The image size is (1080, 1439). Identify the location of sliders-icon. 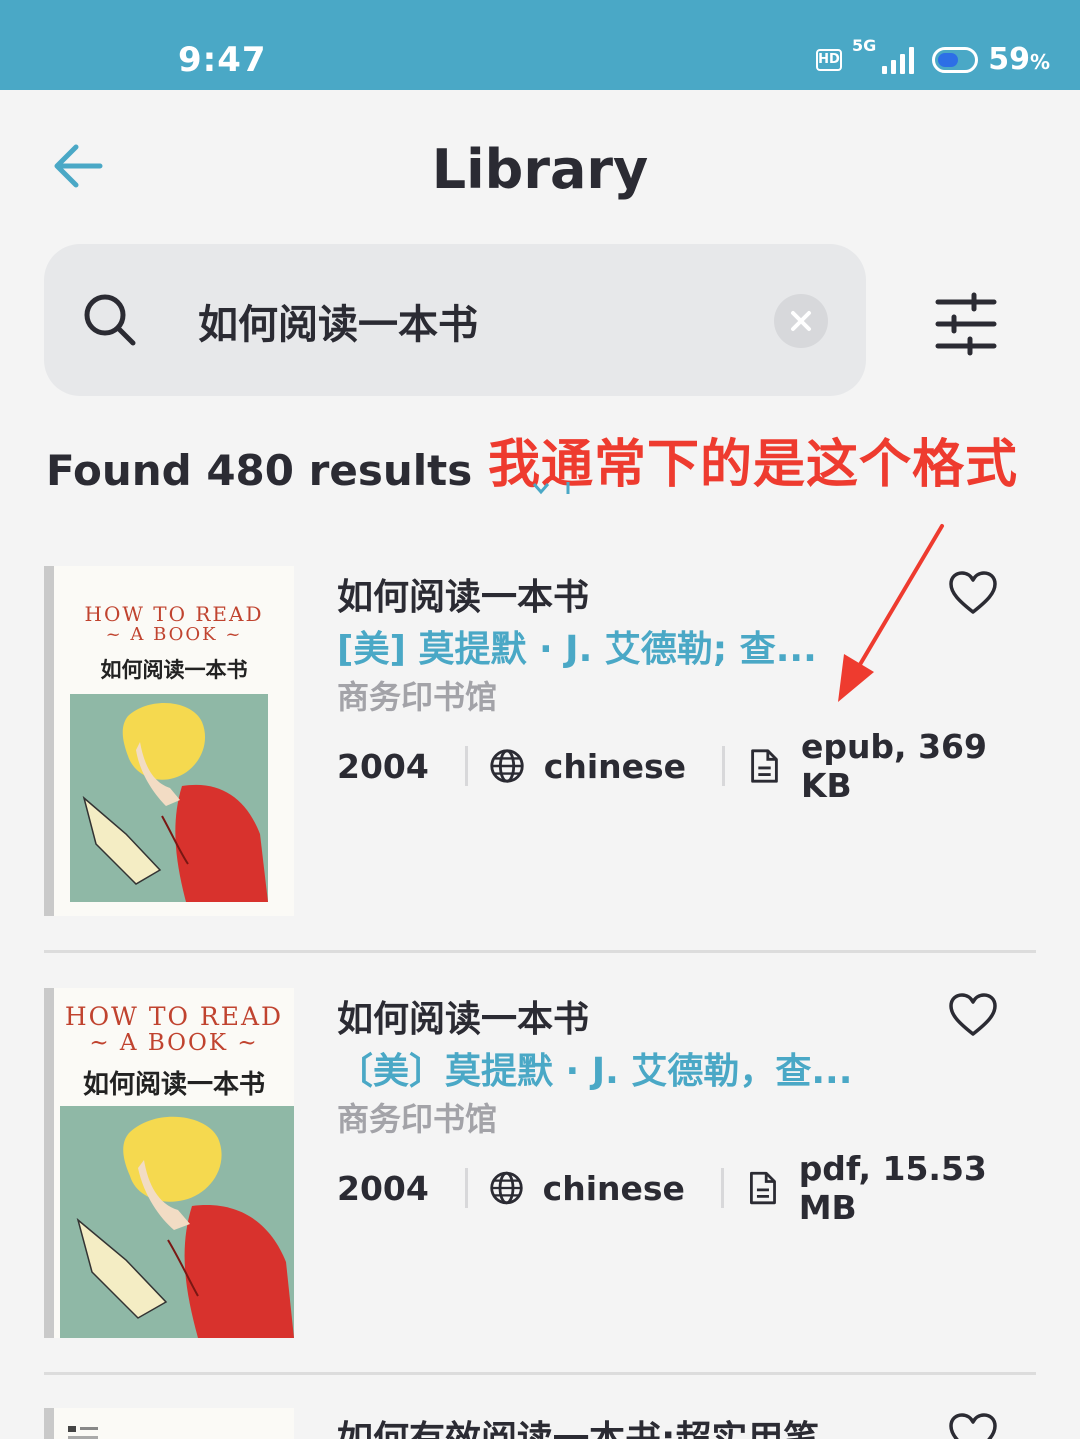
(966, 324).